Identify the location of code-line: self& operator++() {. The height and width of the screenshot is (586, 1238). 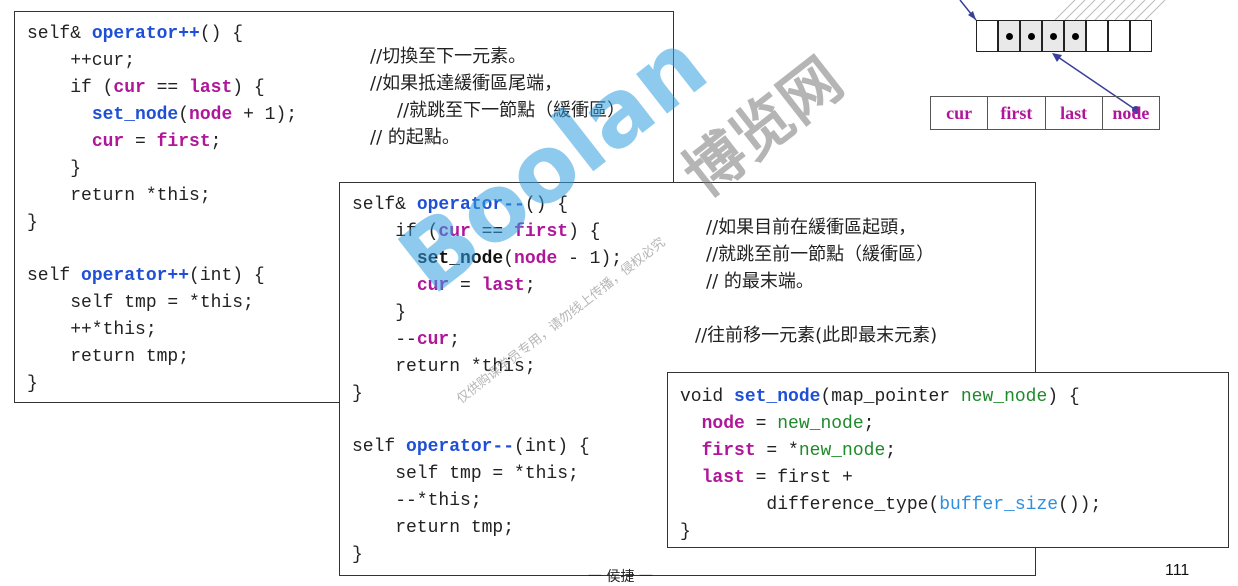
(135, 34).